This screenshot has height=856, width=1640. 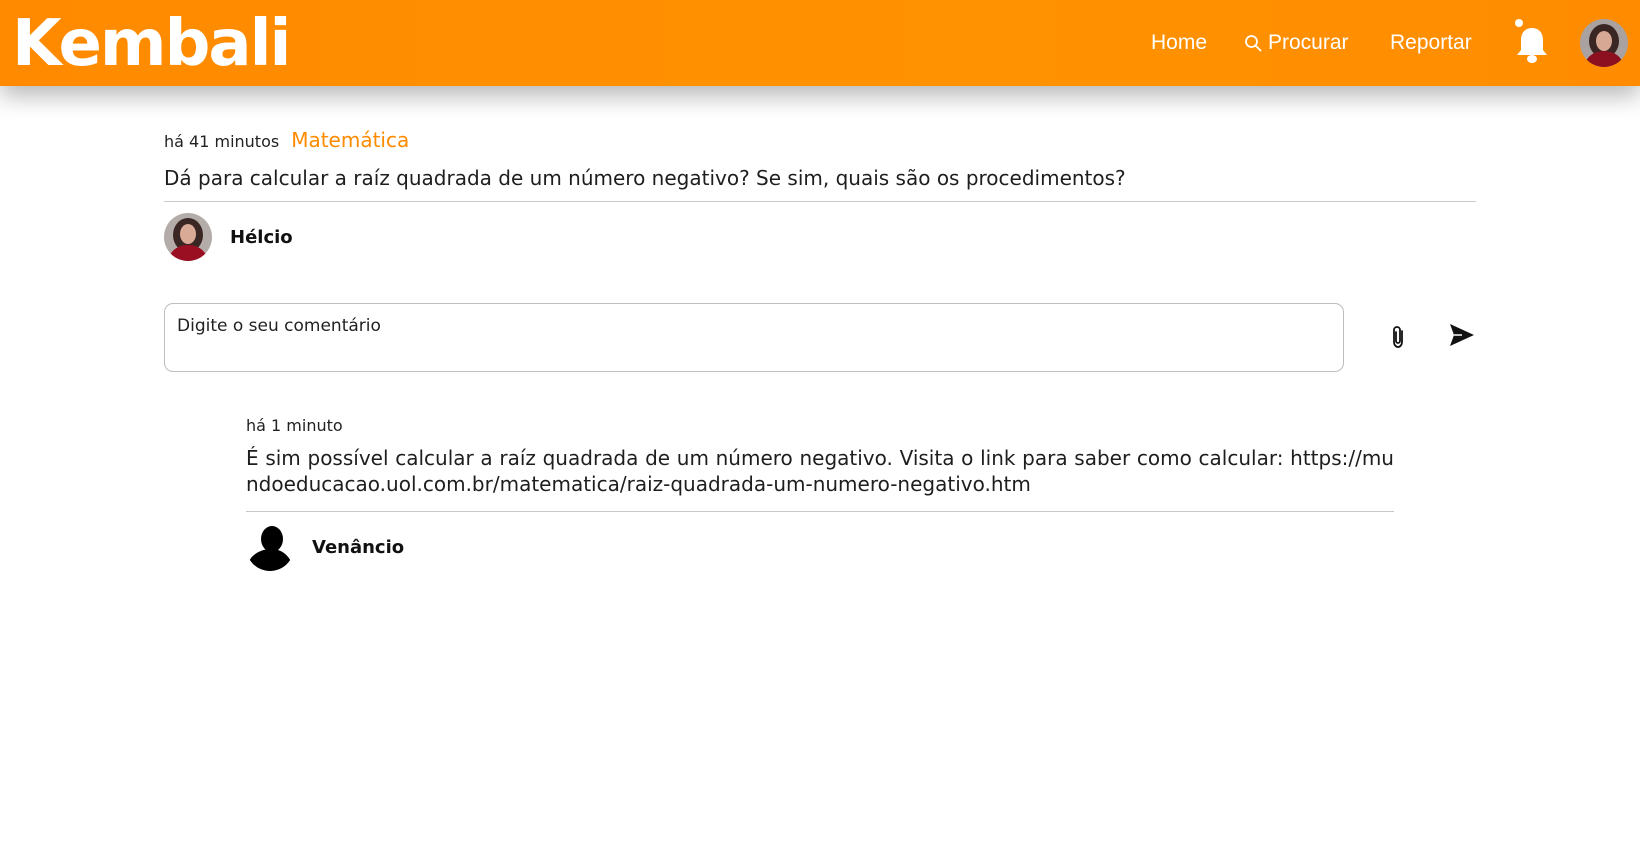 I want to click on post-meta: há 41 minutos Matemática, so click(x=286, y=140).